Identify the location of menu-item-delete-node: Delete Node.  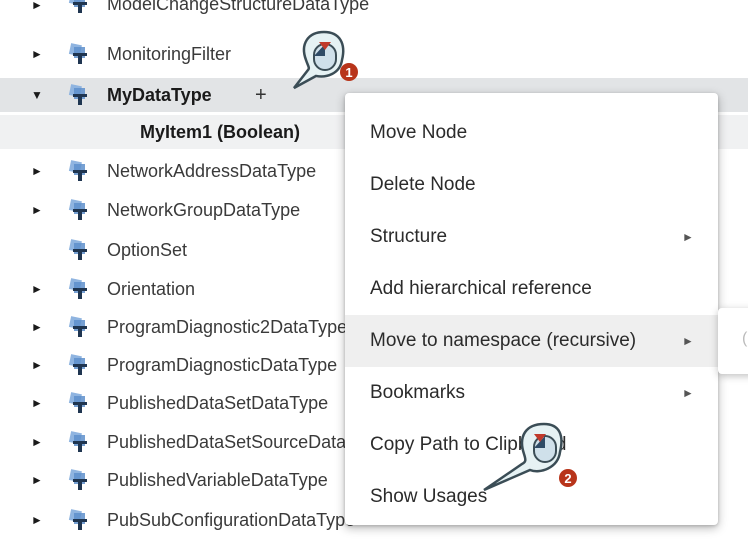
(531, 185).